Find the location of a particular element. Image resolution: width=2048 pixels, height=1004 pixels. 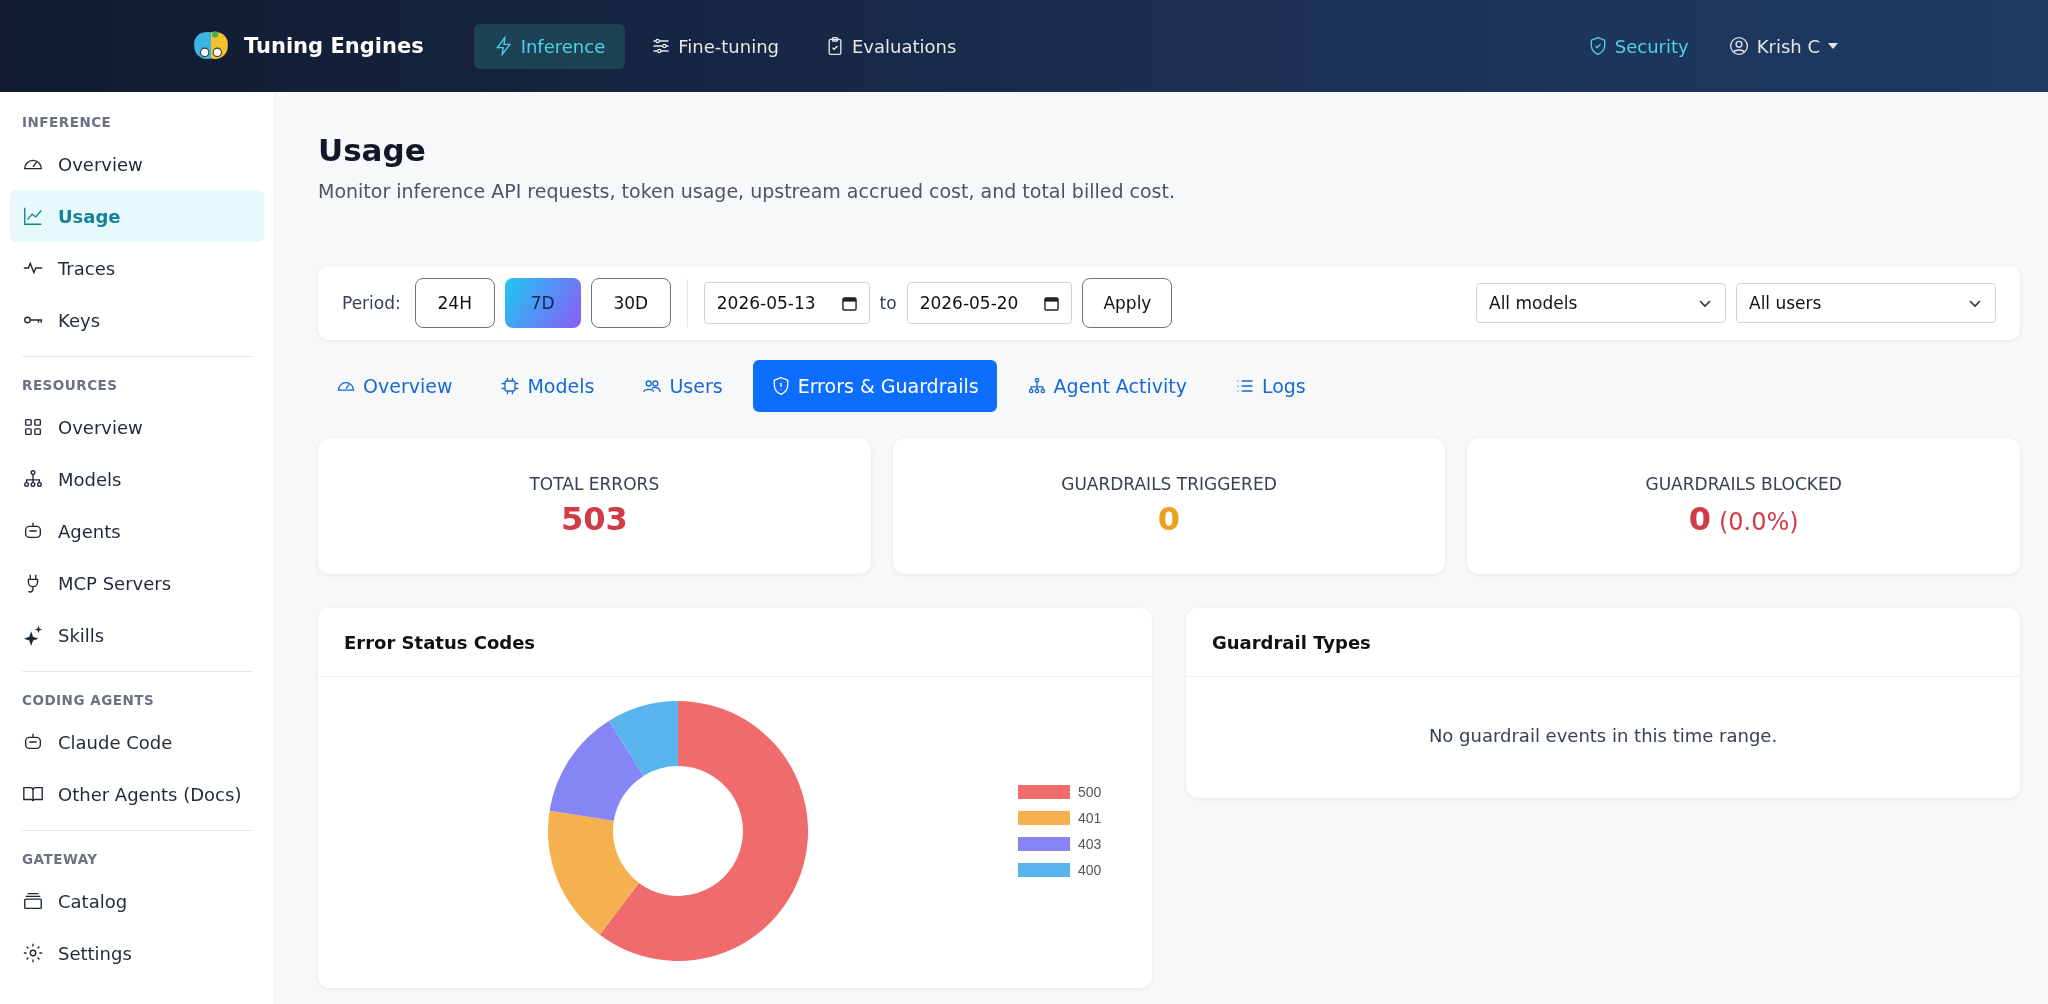

period-button: 24H is located at coordinates (454, 303).